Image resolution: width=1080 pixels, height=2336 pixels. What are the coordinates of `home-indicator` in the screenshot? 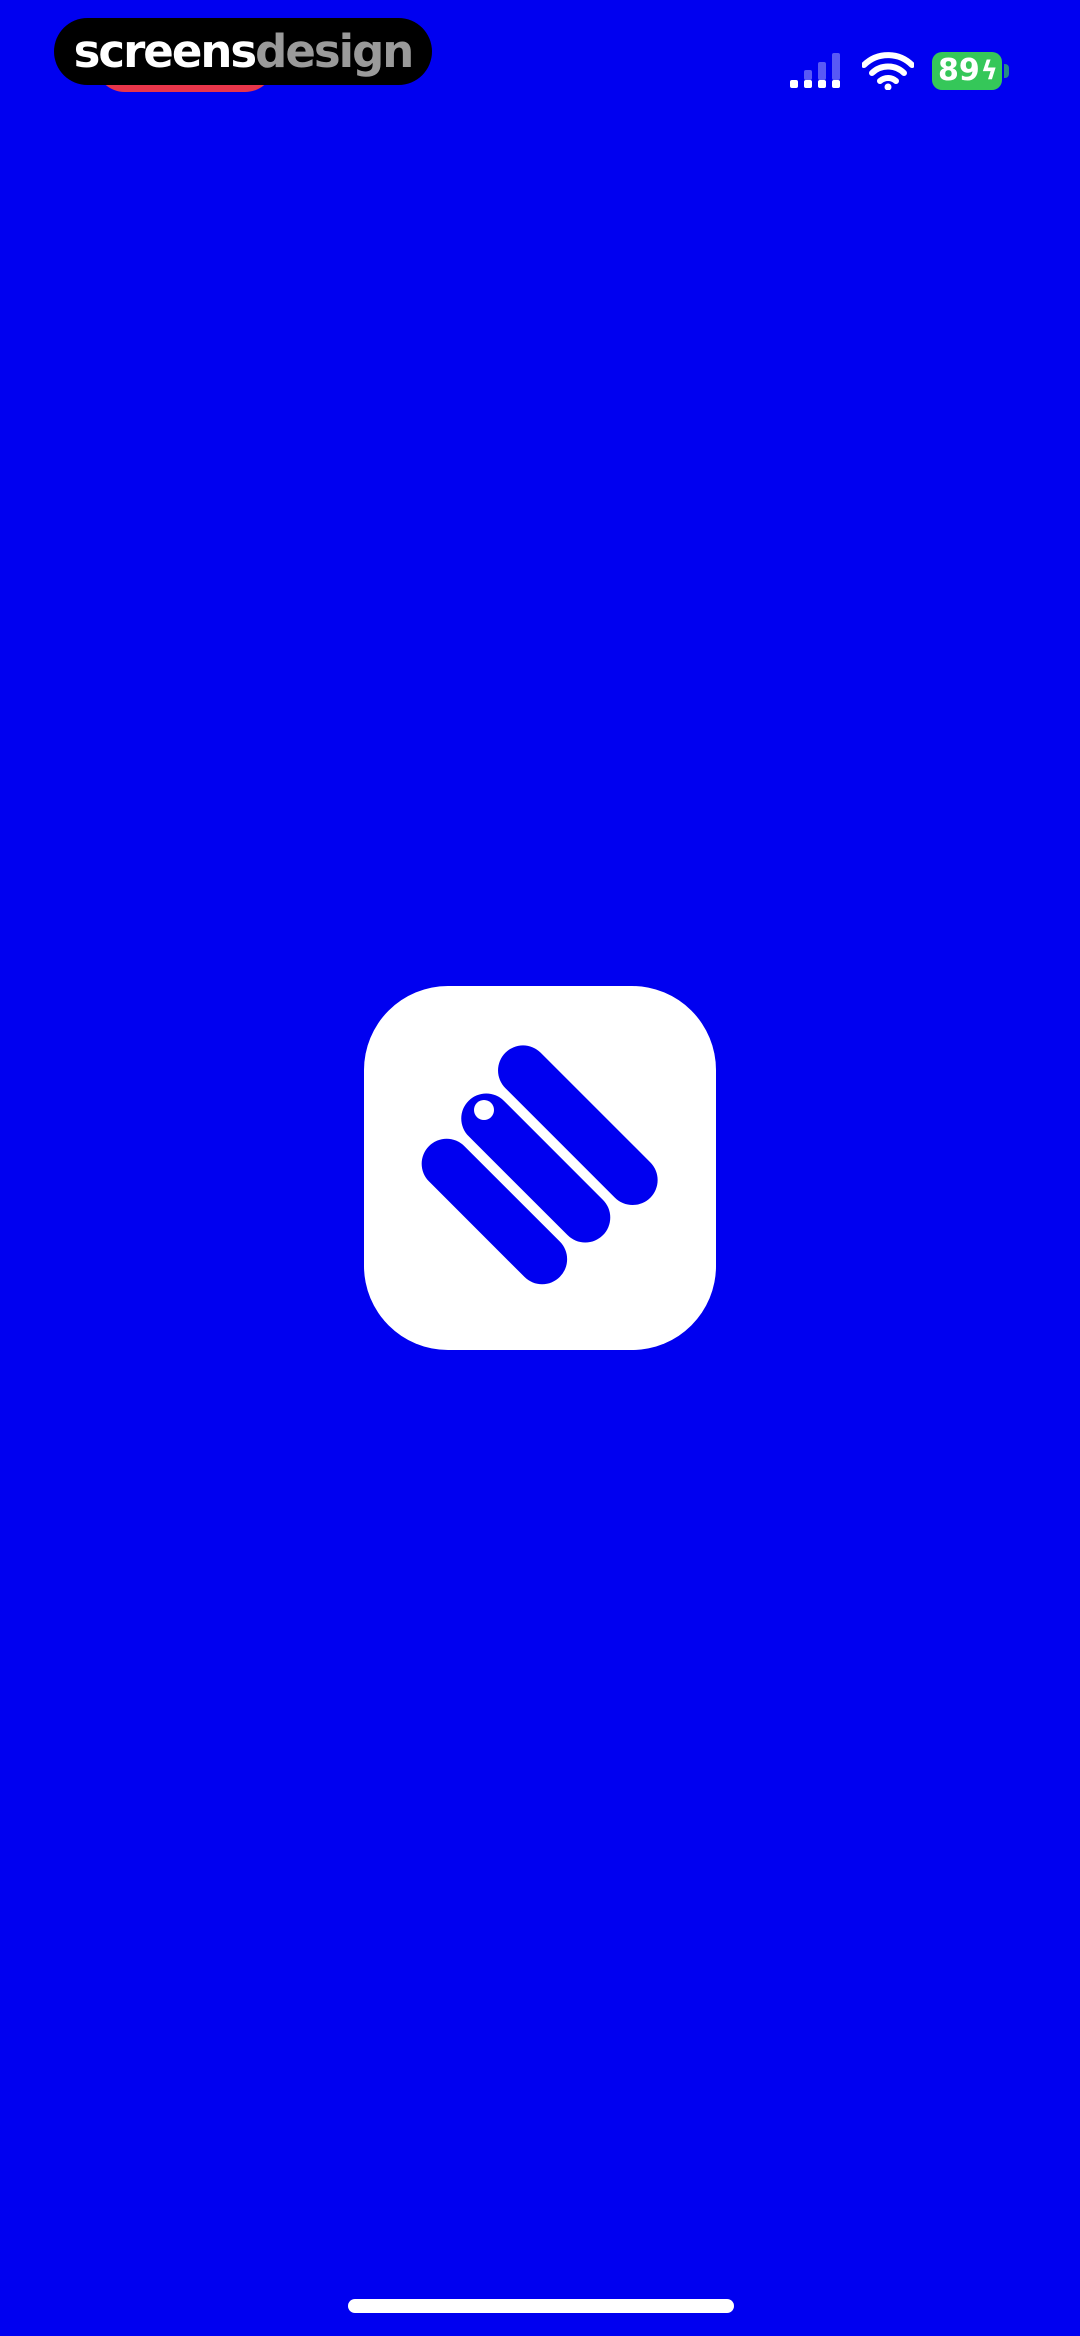 It's located at (541, 2306).